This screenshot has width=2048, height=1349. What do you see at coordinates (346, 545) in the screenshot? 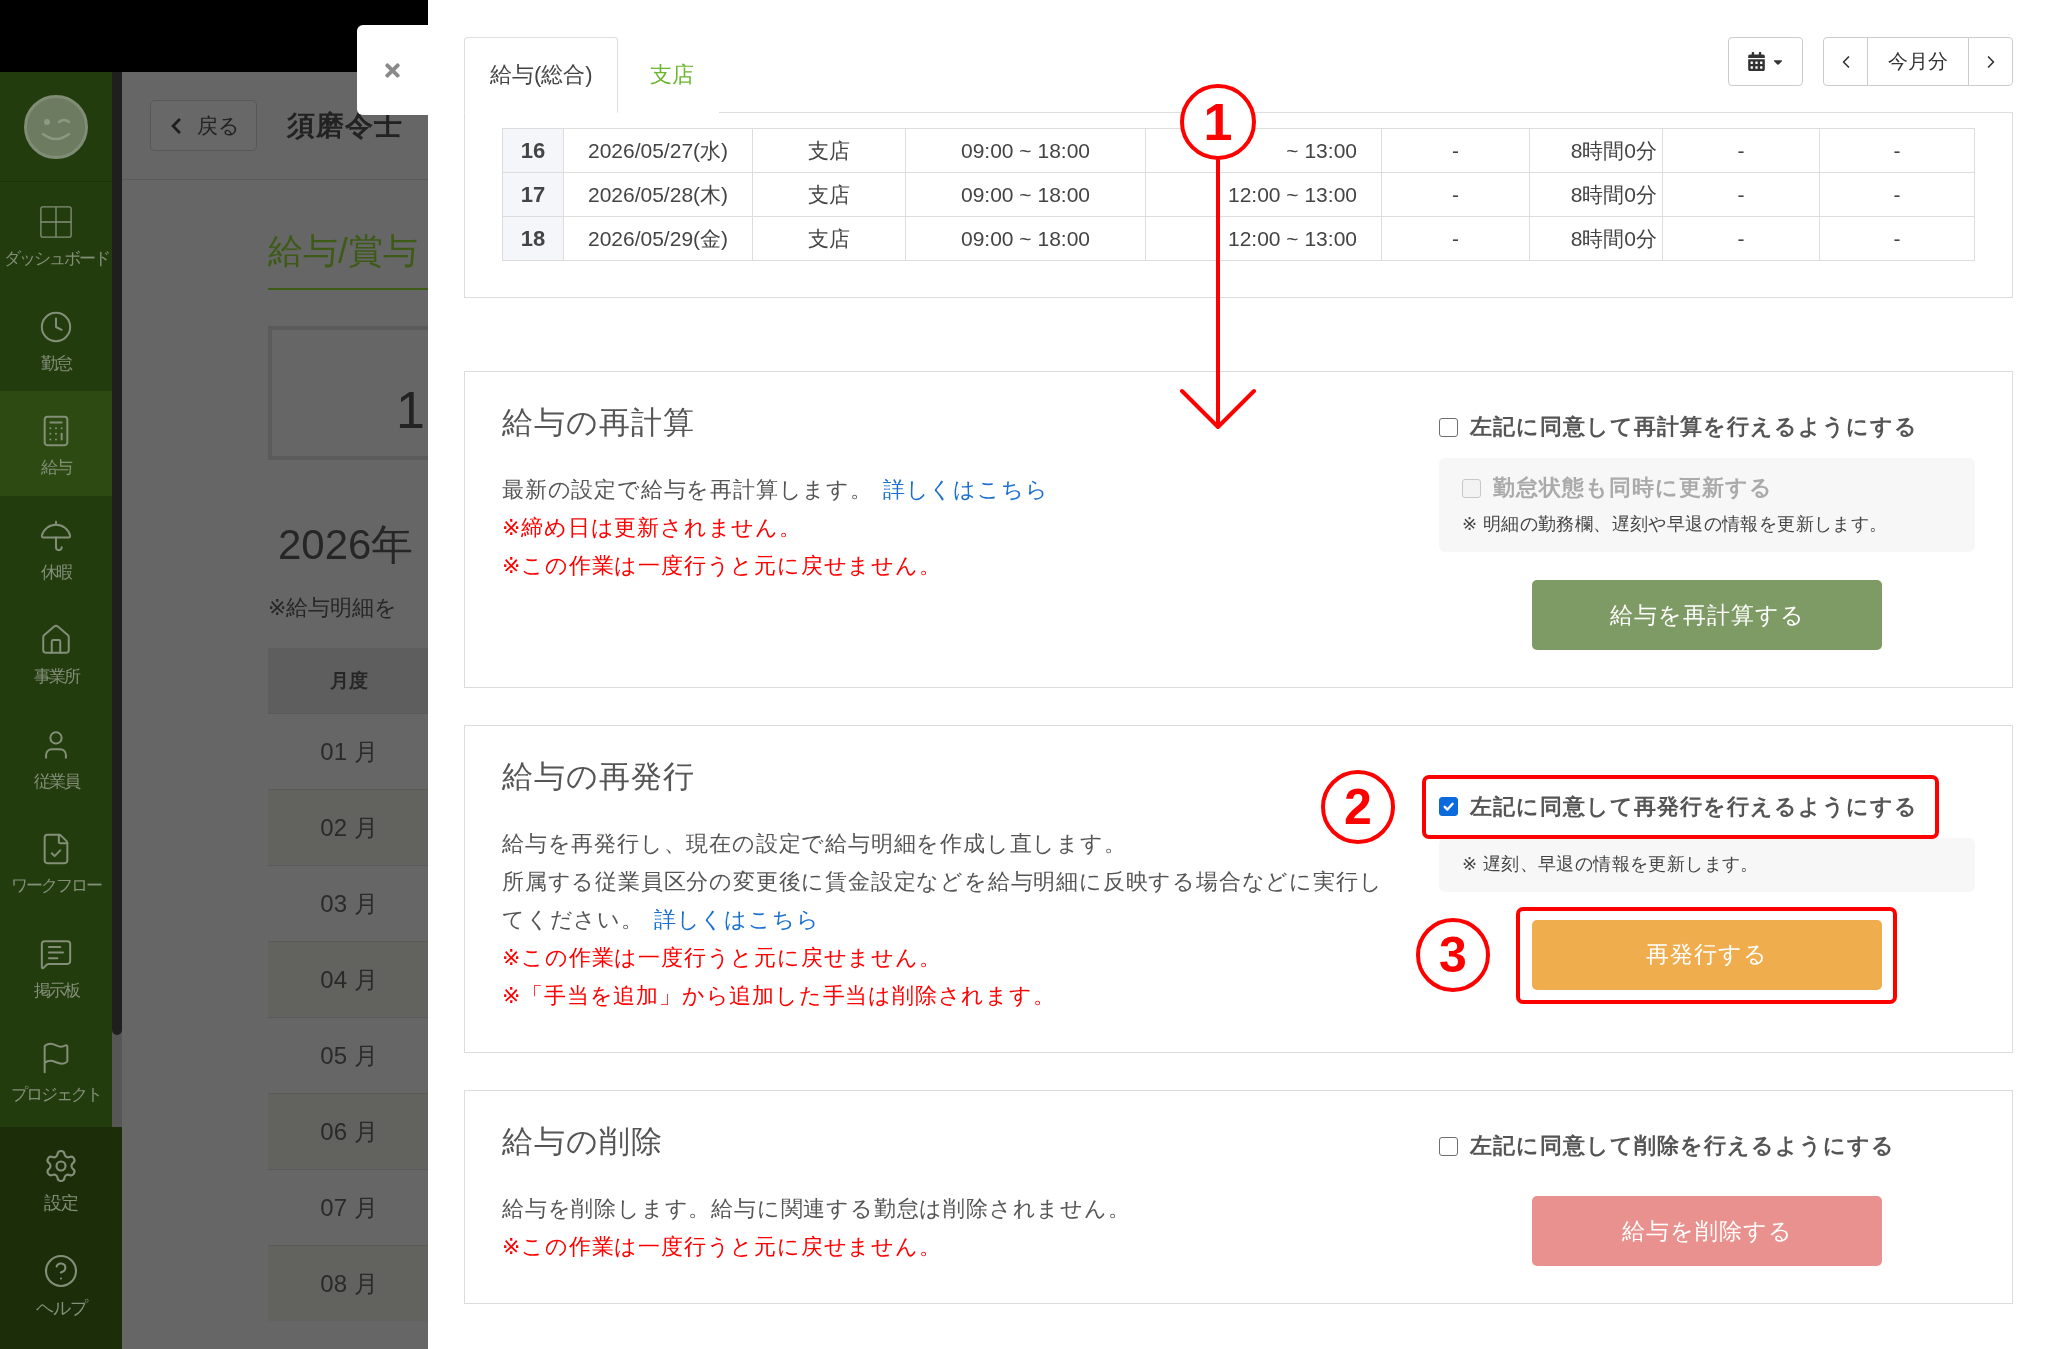
I see `year-heading: 2026年` at bounding box center [346, 545].